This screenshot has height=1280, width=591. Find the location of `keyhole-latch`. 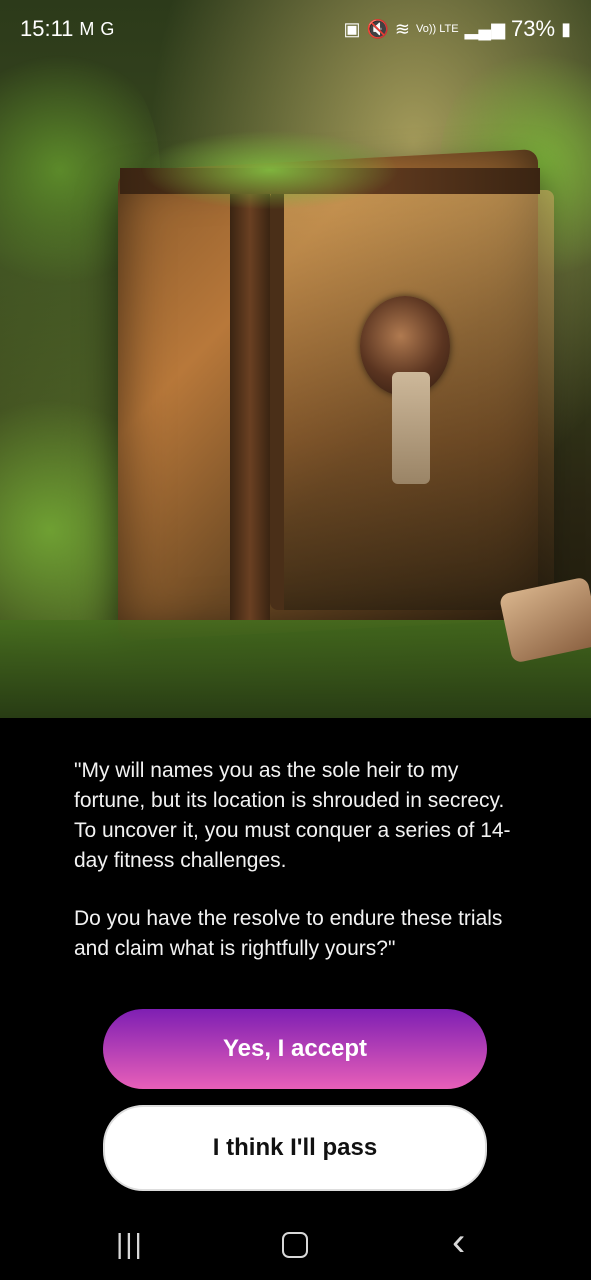

keyhole-latch is located at coordinates (411, 428).